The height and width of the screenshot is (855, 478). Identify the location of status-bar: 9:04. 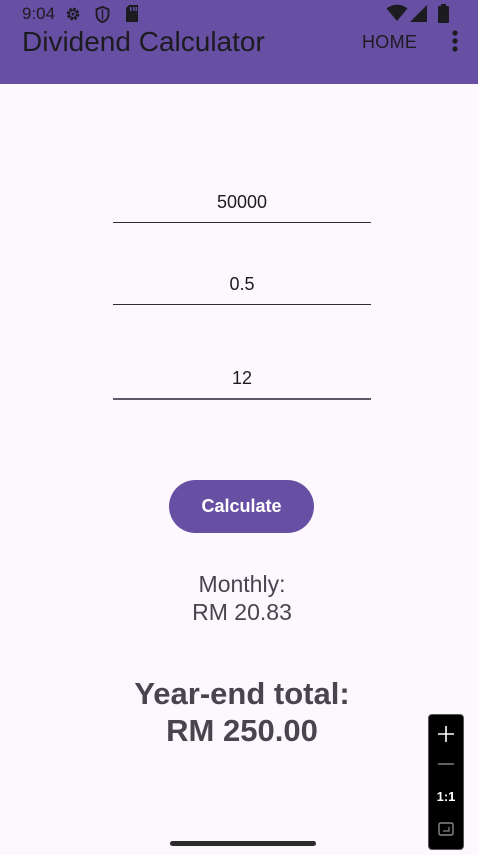
(239, 14).